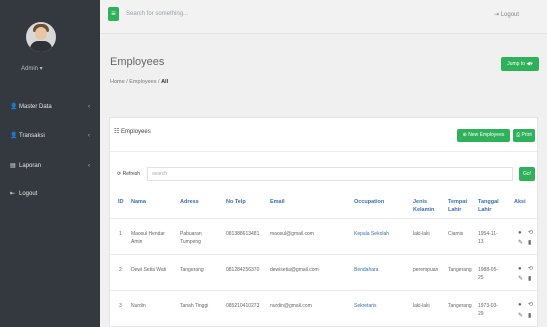 The height and width of the screenshot is (327, 547). I want to click on breadcrumb-home: Home, so click(117, 82).